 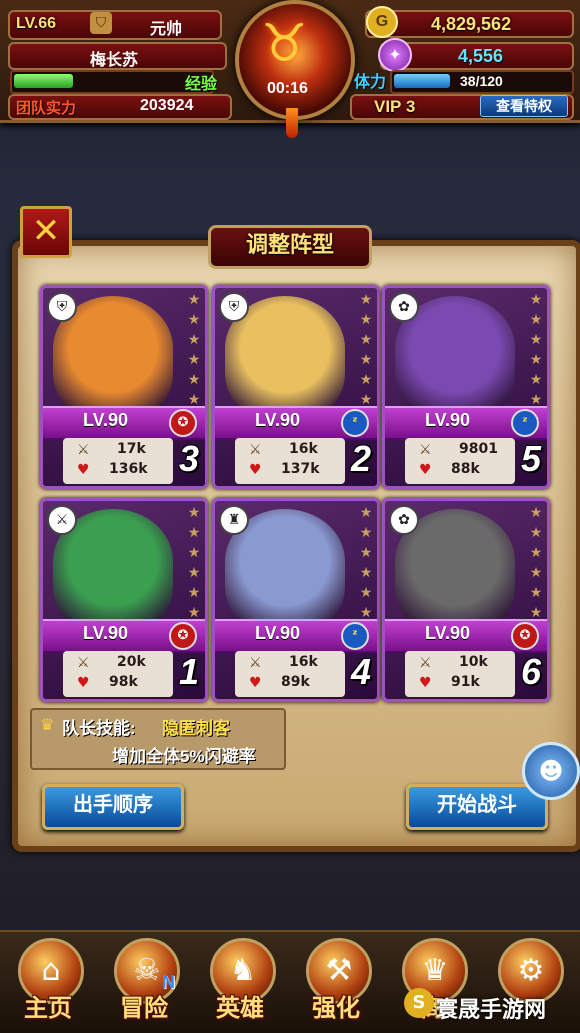 What do you see at coordinates (36, 23) in the screenshot?
I see `player-level: LV.66` at bounding box center [36, 23].